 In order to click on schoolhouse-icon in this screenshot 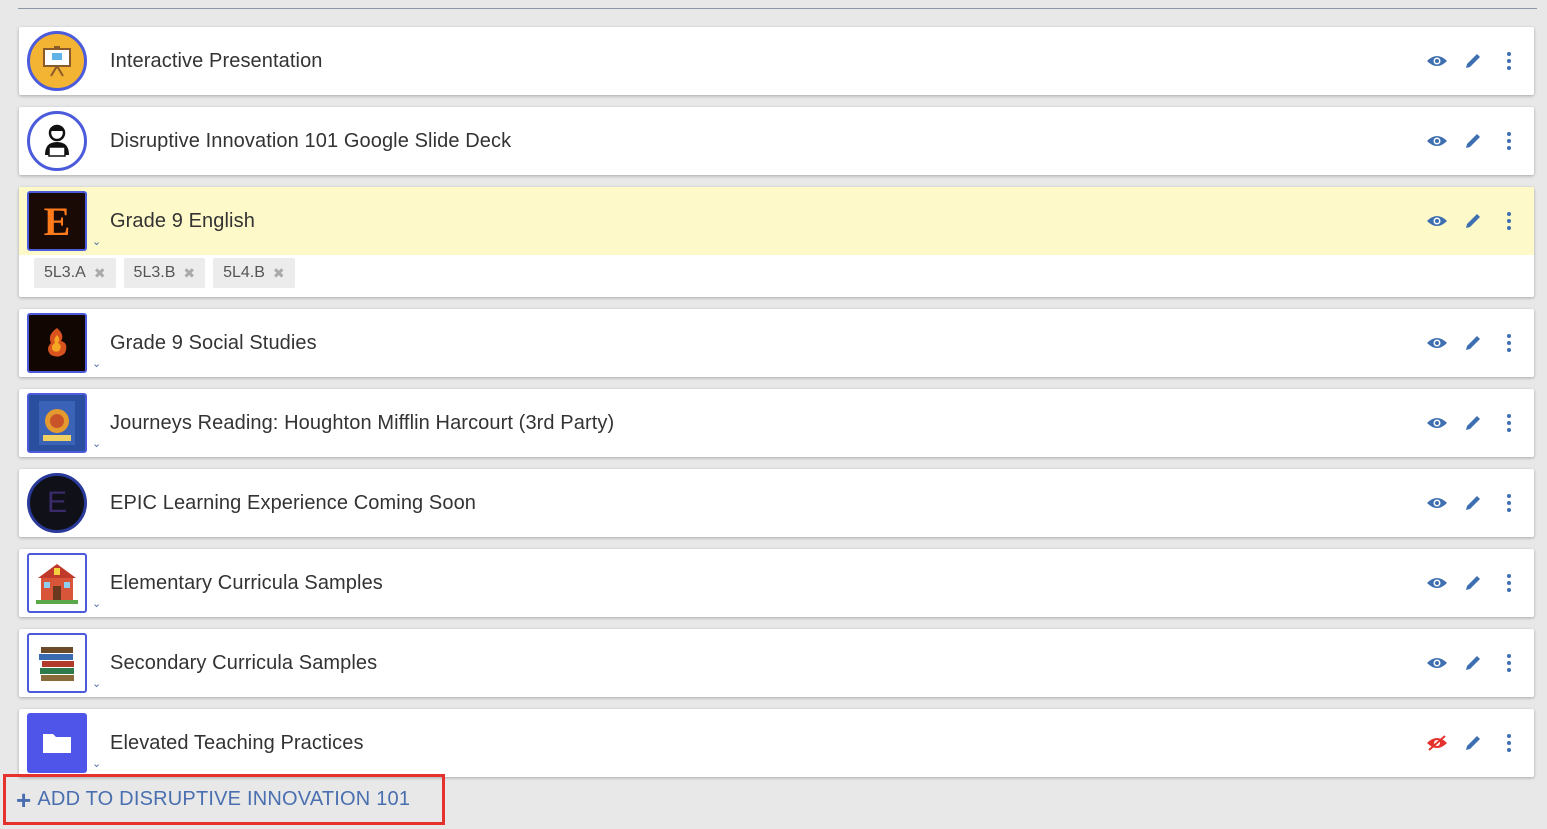, I will do `click(57, 583)`.